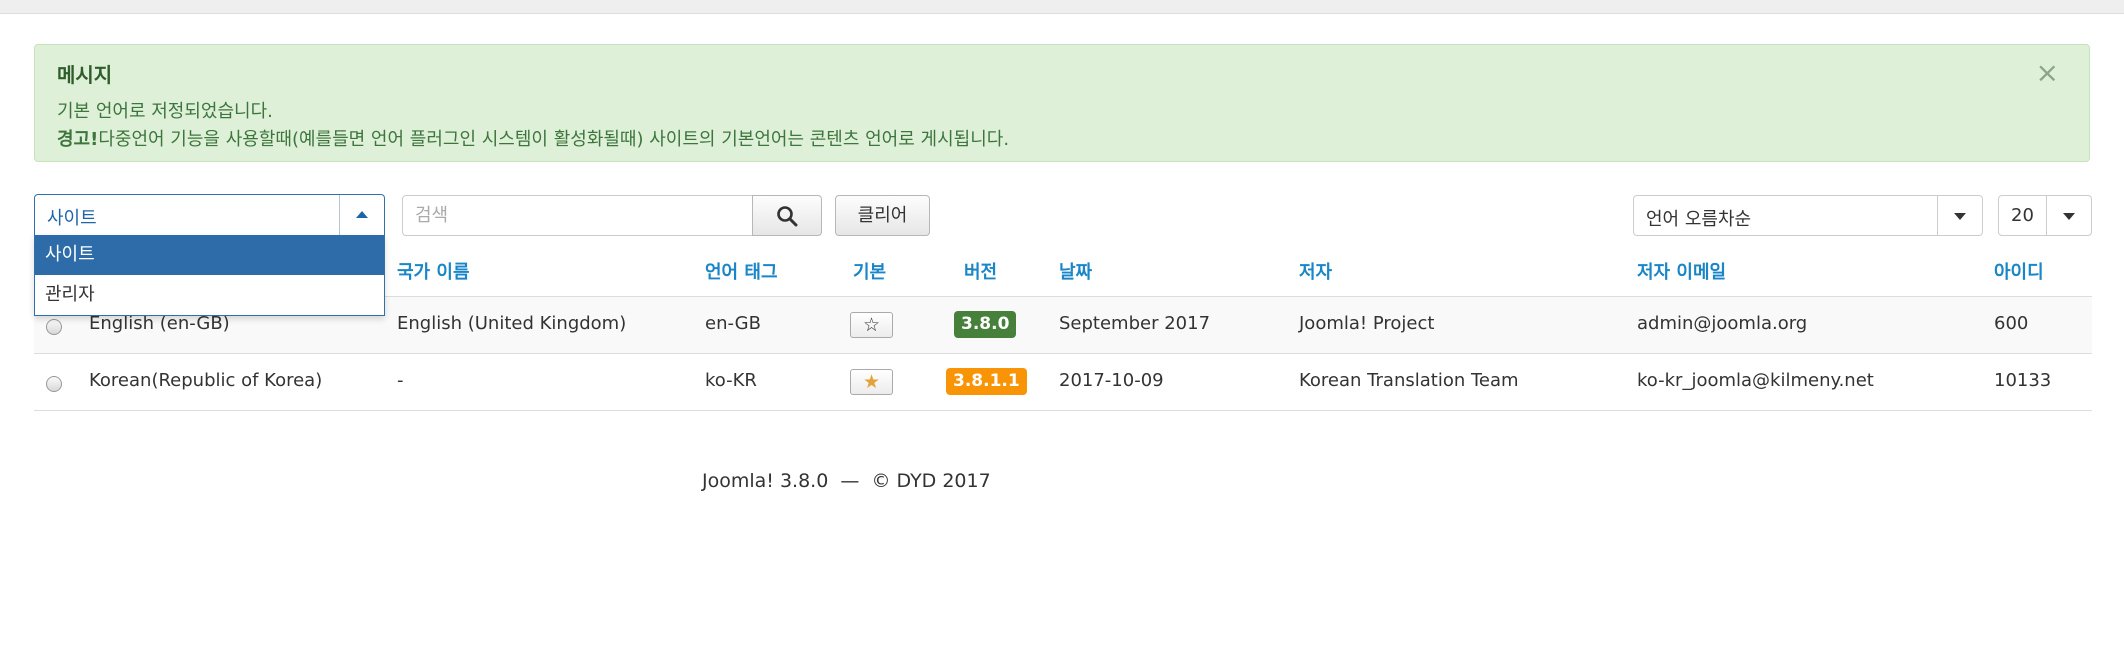  I want to click on search-button, so click(787, 215).